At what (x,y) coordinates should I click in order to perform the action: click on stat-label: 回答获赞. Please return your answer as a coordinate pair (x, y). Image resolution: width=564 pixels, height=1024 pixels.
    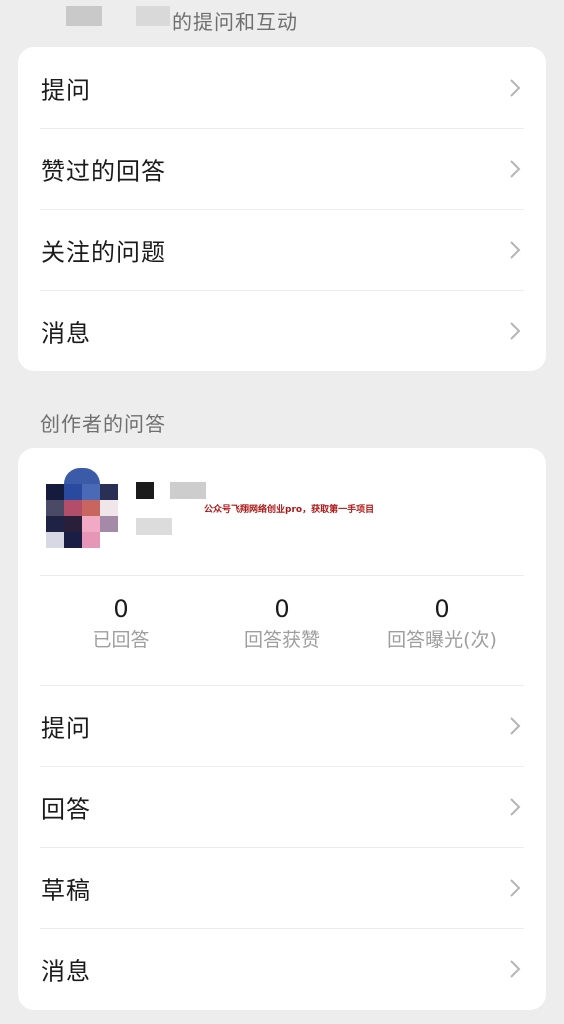
    Looking at the image, I should click on (281, 640).